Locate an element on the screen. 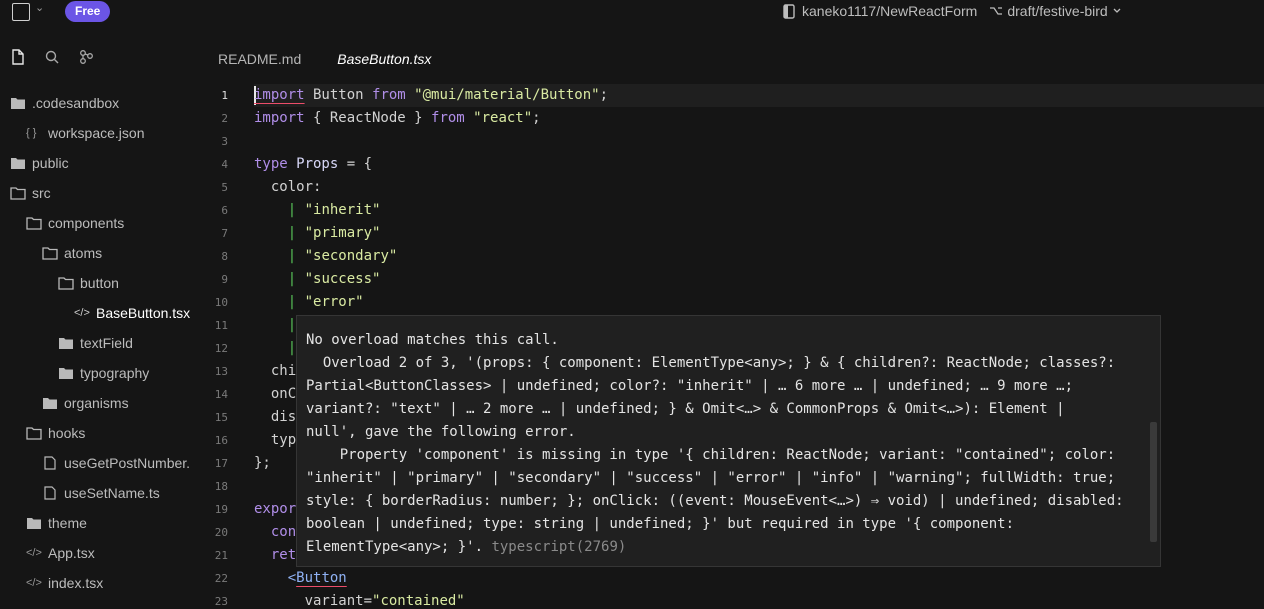  code-token: "react" is located at coordinates (498, 118).